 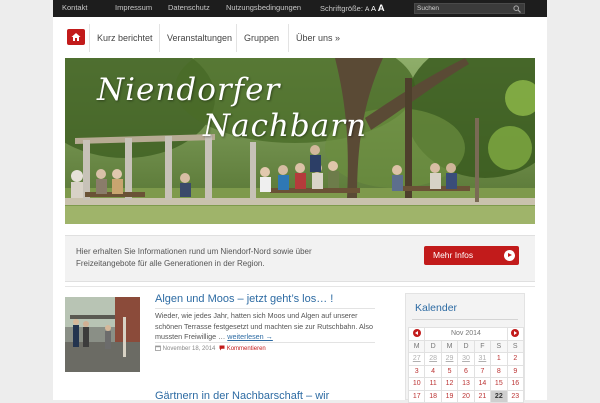 I want to click on divider, so click(x=300, y=286).